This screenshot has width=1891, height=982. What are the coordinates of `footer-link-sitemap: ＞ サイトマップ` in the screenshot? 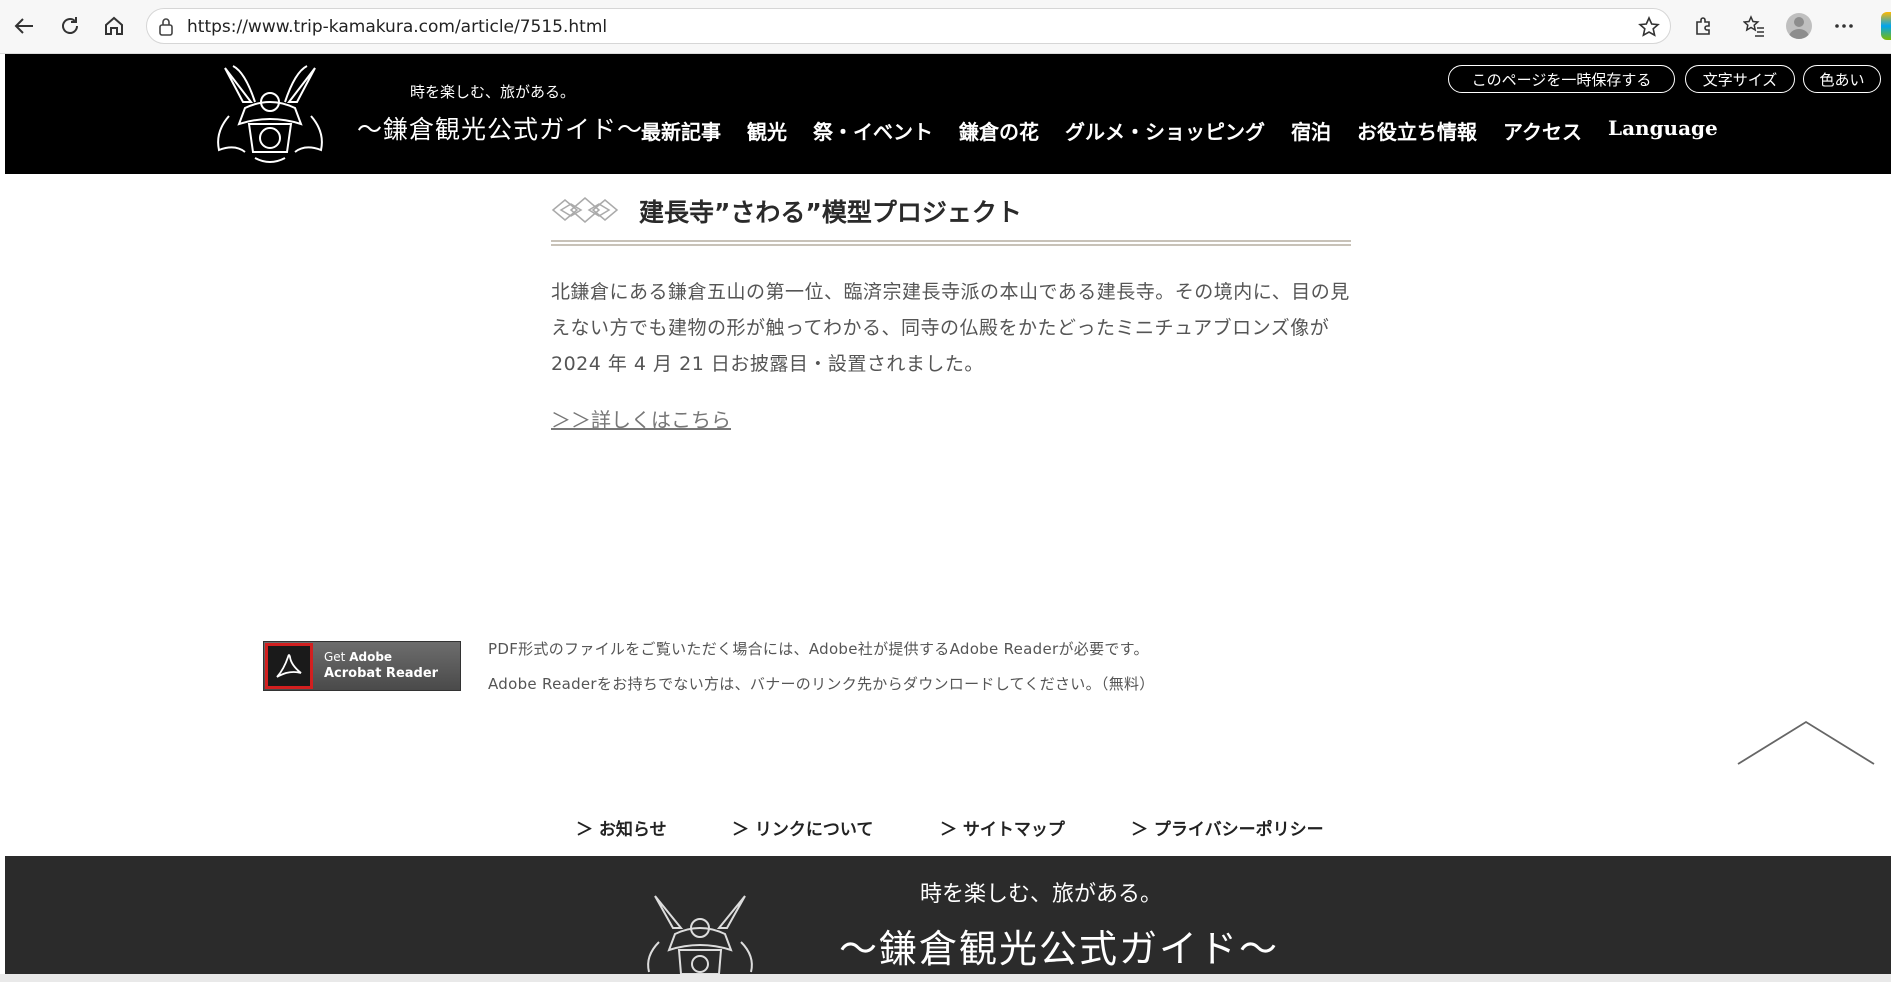 It's located at (1002, 827).